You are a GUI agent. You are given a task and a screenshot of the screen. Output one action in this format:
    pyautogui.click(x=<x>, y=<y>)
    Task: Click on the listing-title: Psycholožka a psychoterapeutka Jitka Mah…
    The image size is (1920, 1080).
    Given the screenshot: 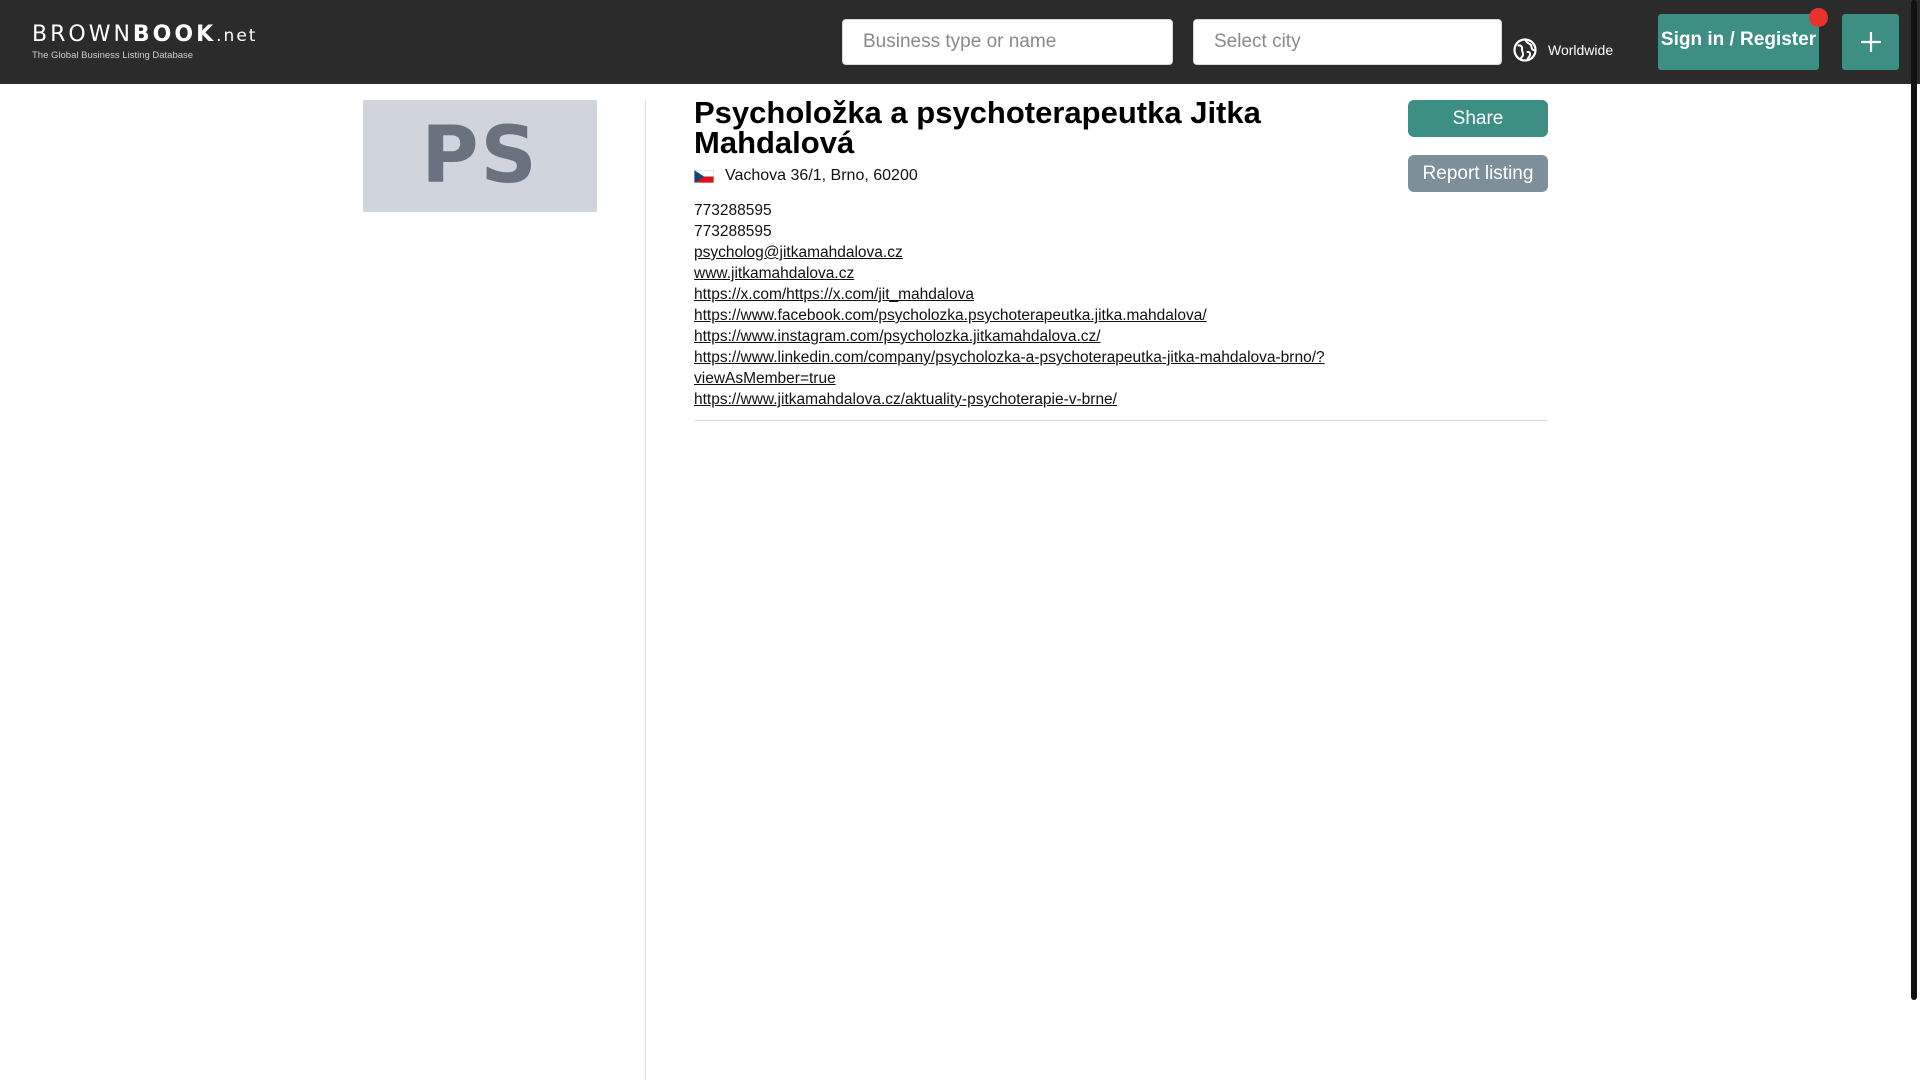 What is the action you would take?
    pyautogui.click(x=977, y=127)
    